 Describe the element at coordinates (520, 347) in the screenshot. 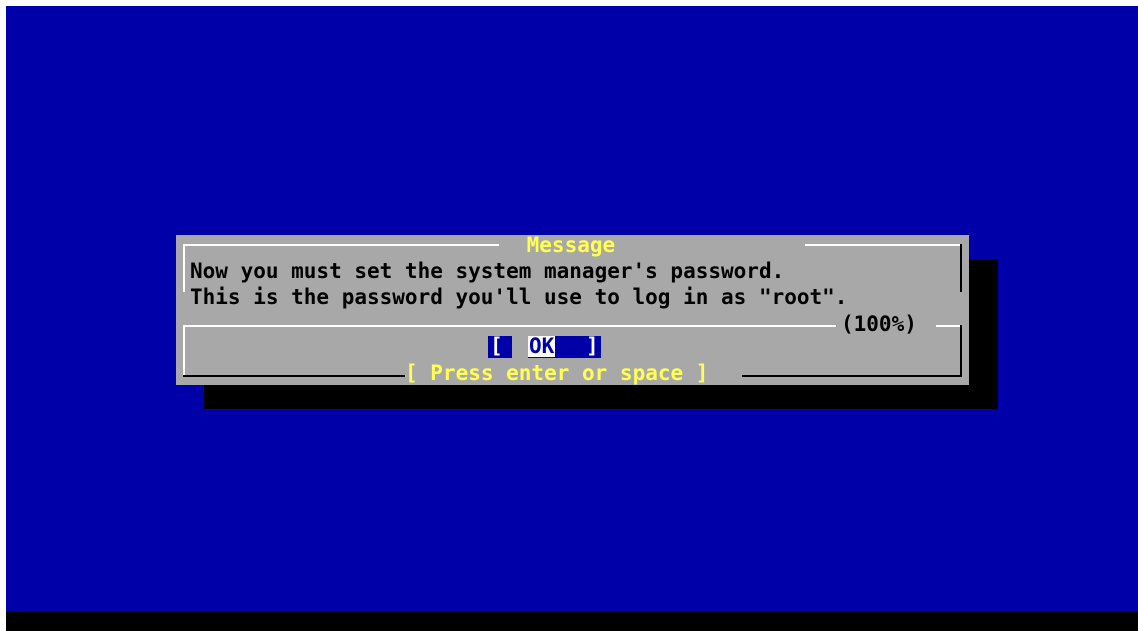

I see `ok-button-gap` at that location.